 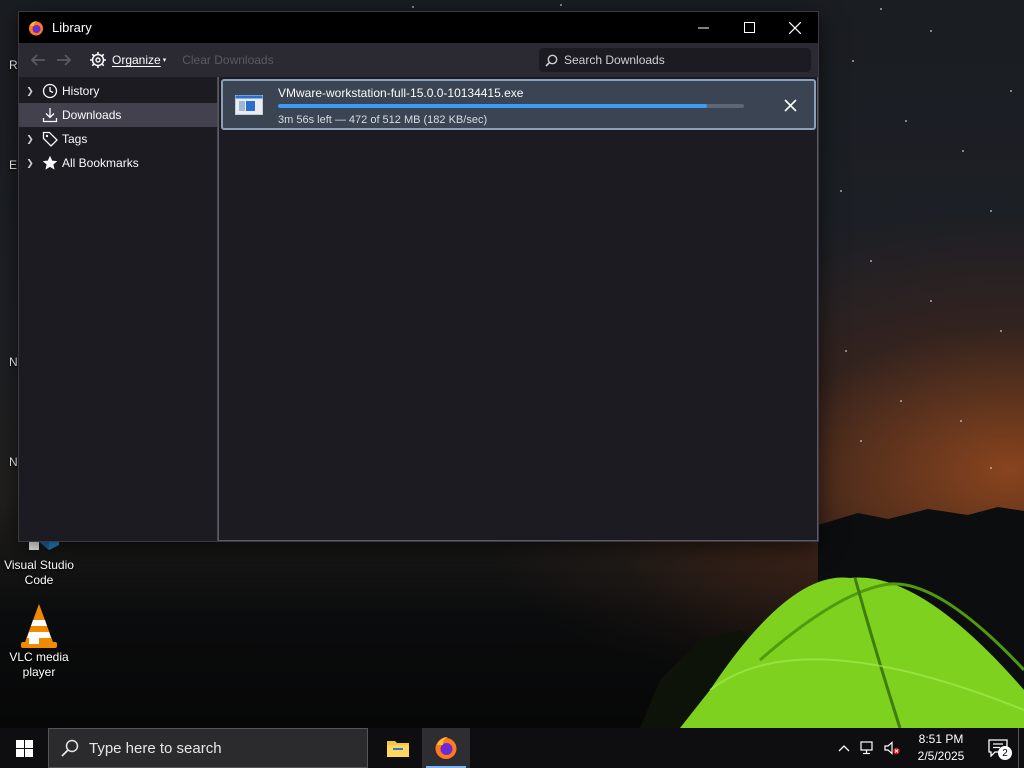 What do you see at coordinates (227, 60) in the screenshot?
I see `clear-downloads-button: Clear Downloads` at bounding box center [227, 60].